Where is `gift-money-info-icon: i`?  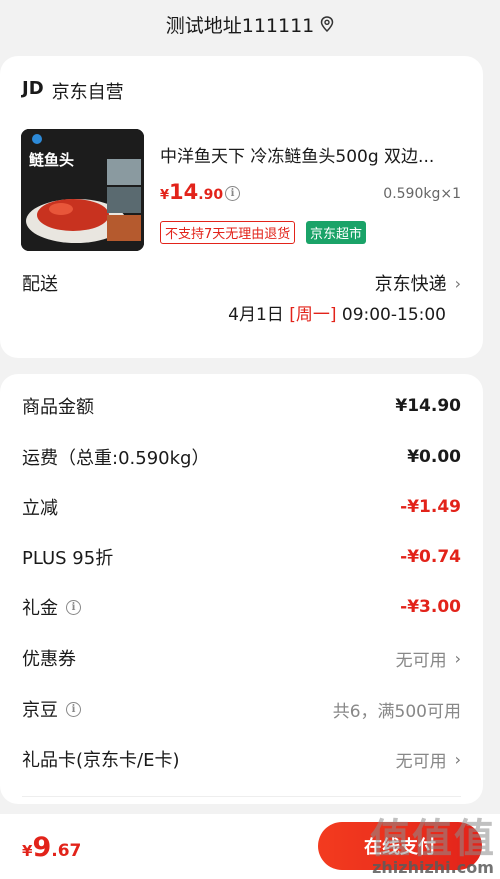 gift-money-info-icon: i is located at coordinates (73, 607).